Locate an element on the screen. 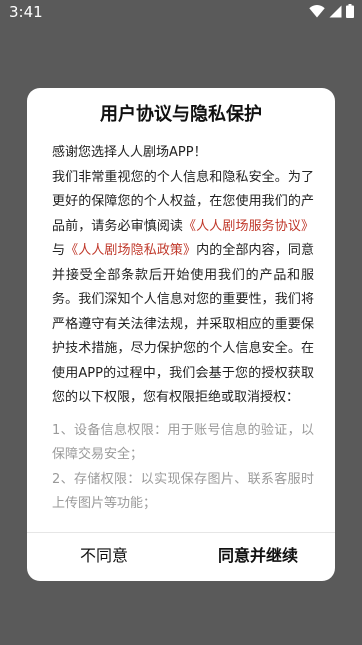 This screenshot has width=362, height=645. disagree-button: 不同意 is located at coordinates (104, 557).